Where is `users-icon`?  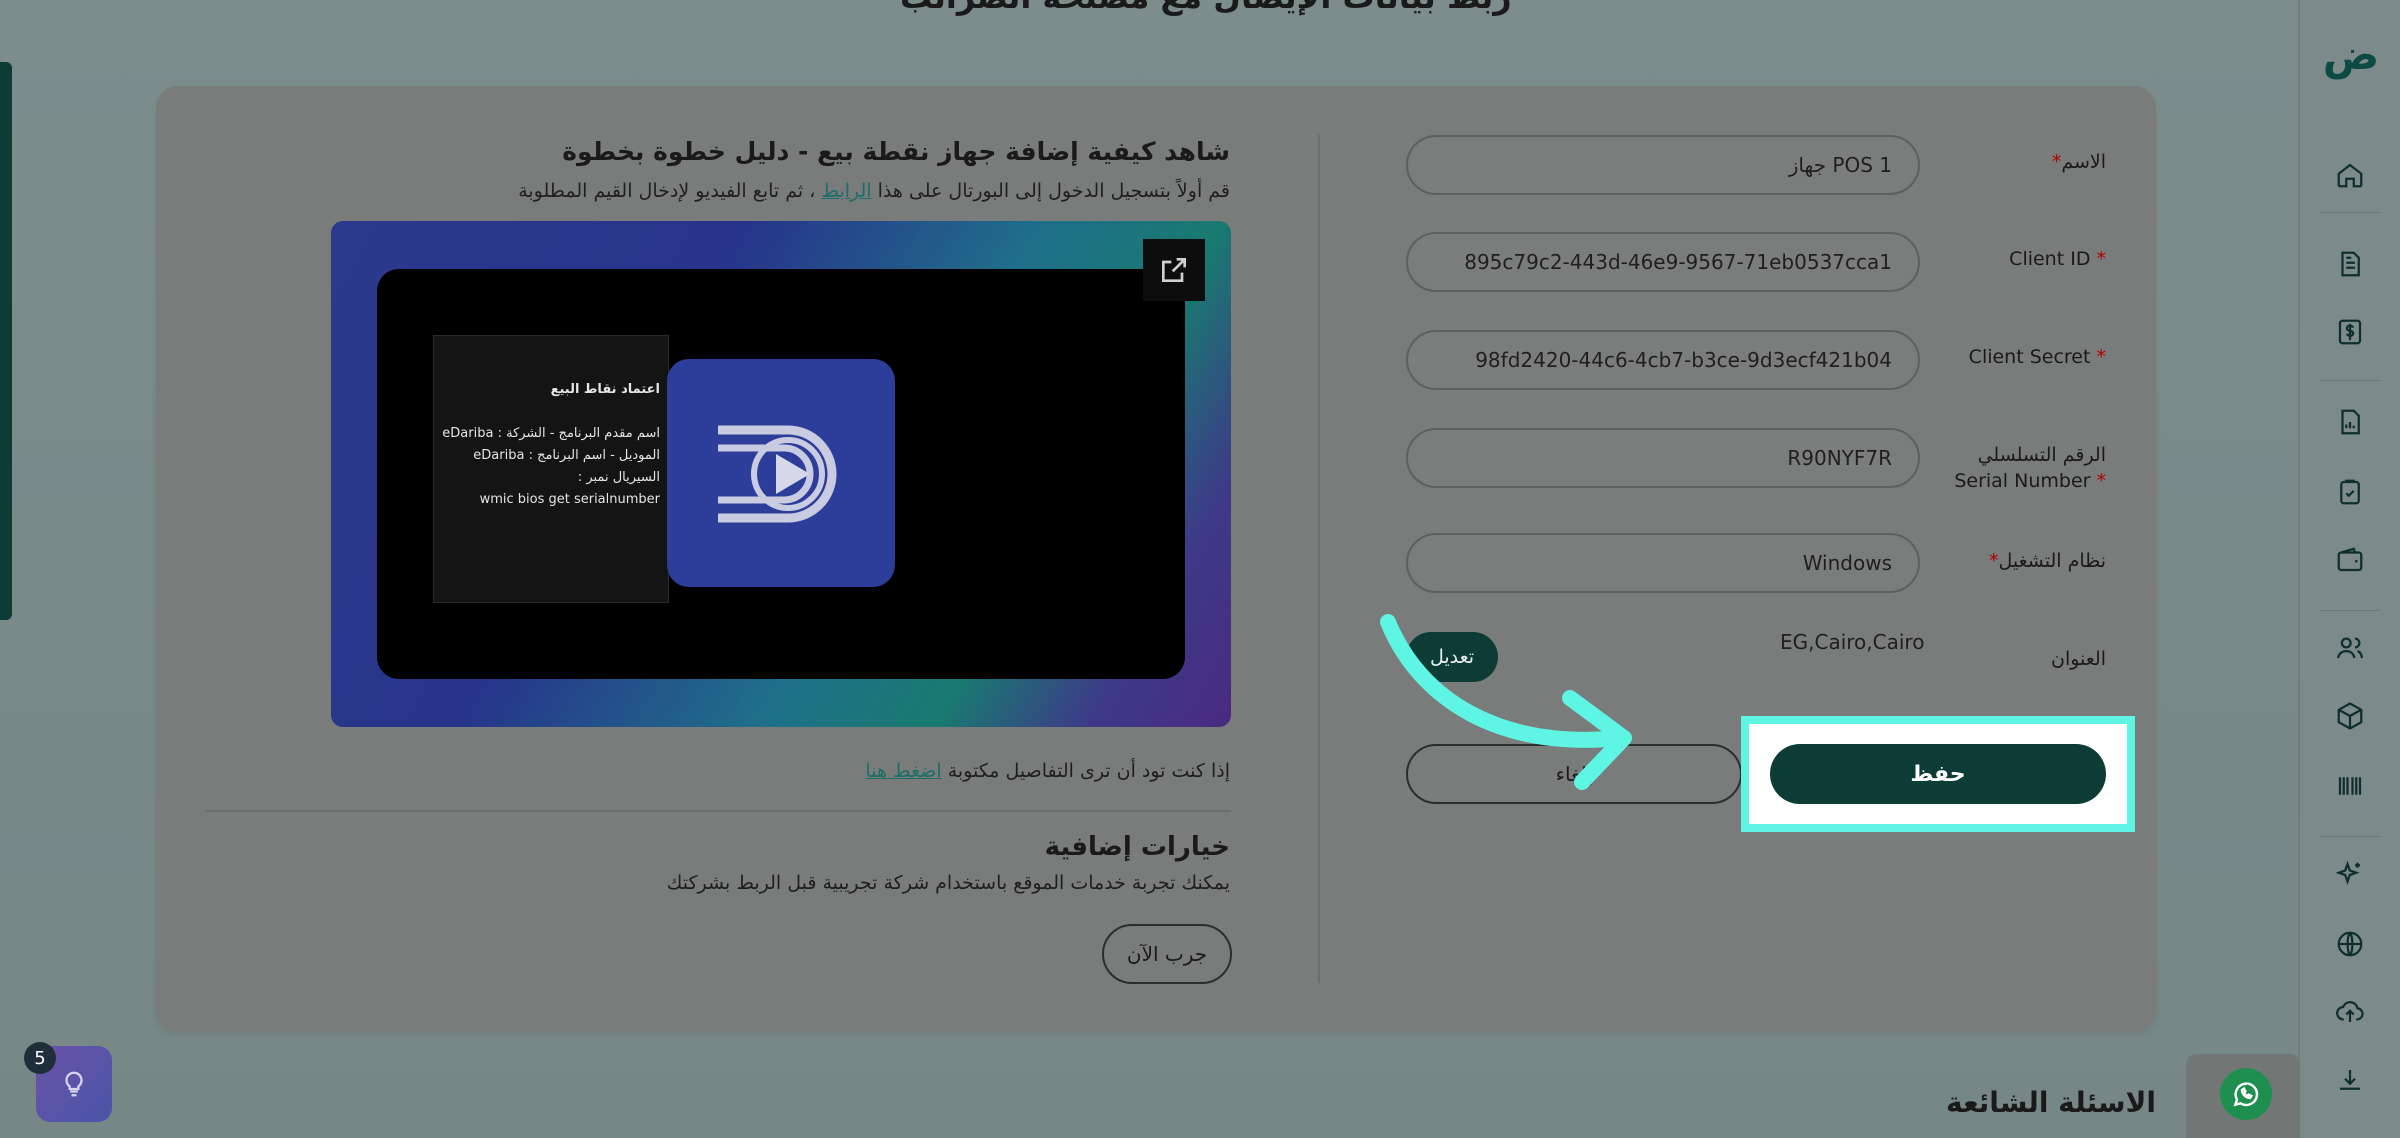
users-icon is located at coordinates (2350, 648).